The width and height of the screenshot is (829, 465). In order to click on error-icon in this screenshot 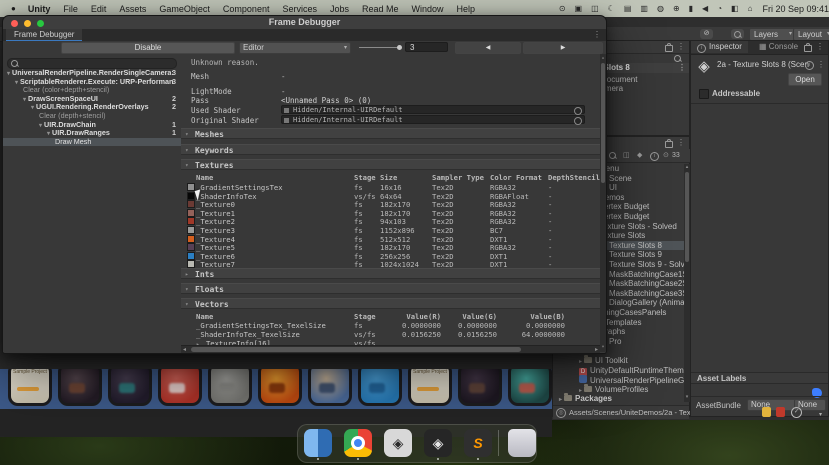, I will do `click(780, 412)`.